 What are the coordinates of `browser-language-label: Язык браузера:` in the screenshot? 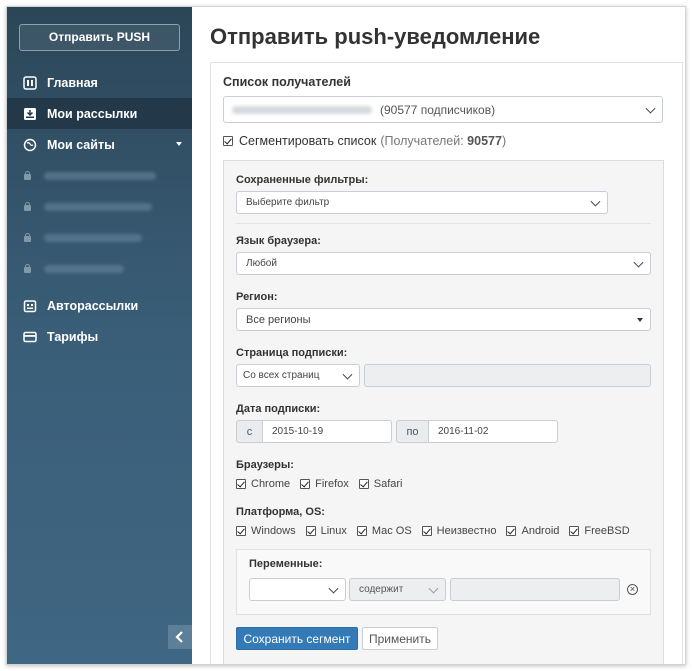 It's located at (278, 241).